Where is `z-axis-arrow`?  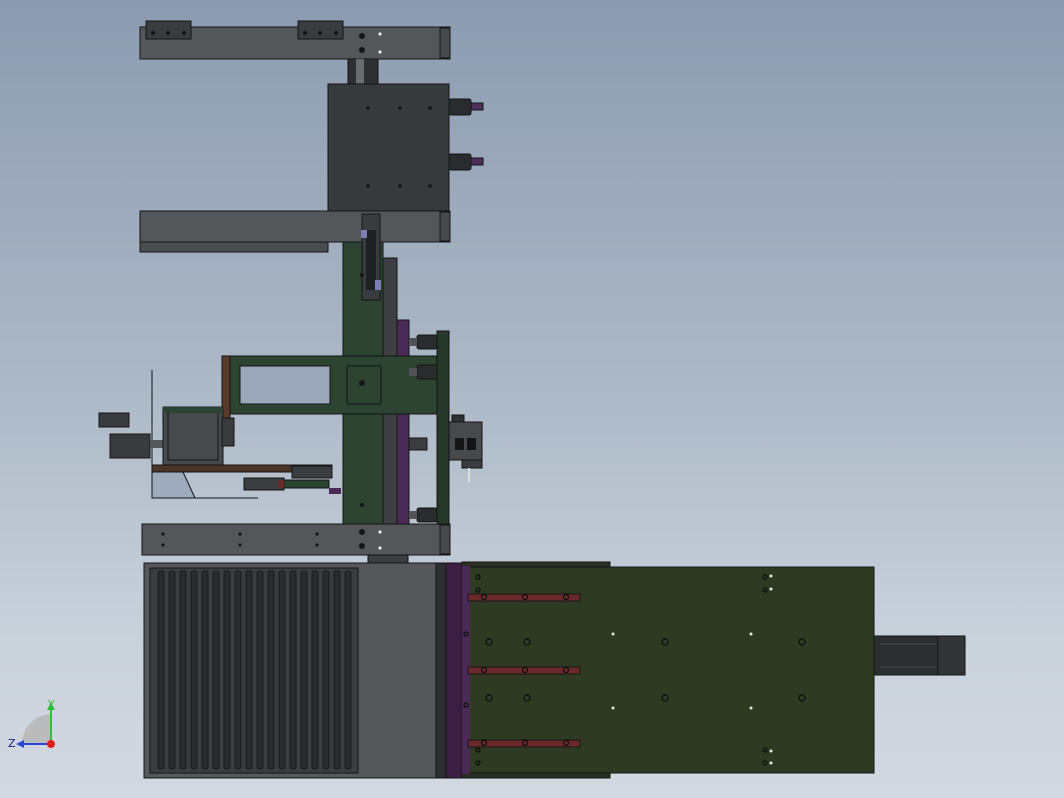 z-axis-arrow is located at coordinates (20, 744).